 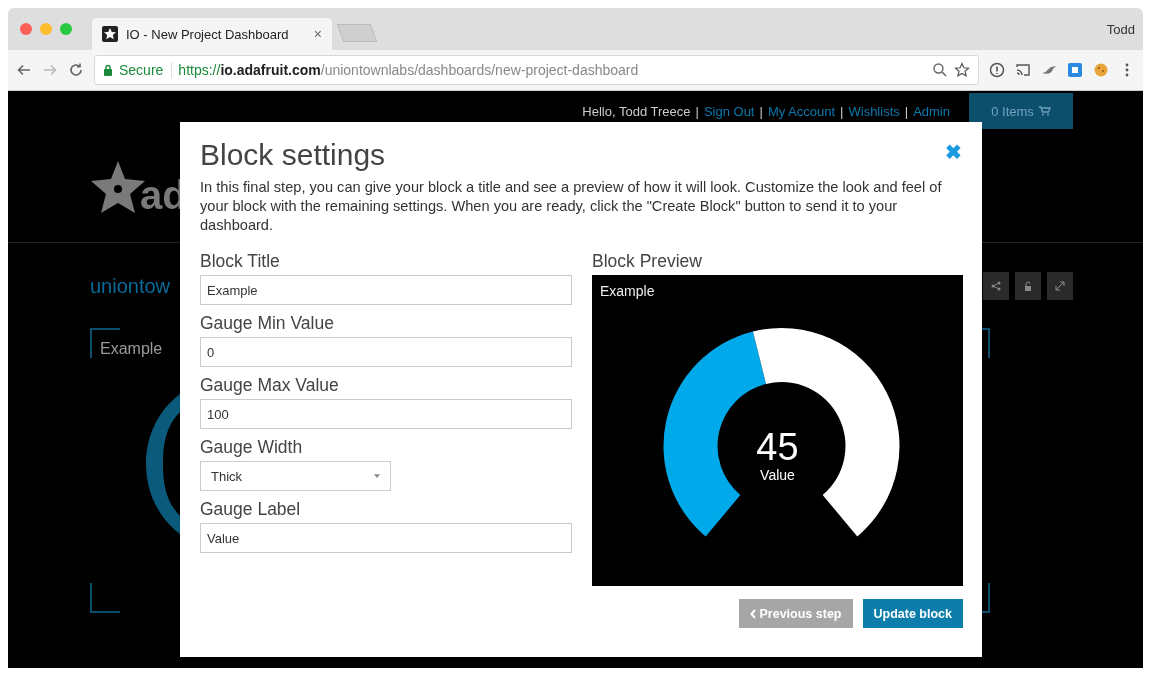 I want to click on lock-button, so click(x=1028, y=286).